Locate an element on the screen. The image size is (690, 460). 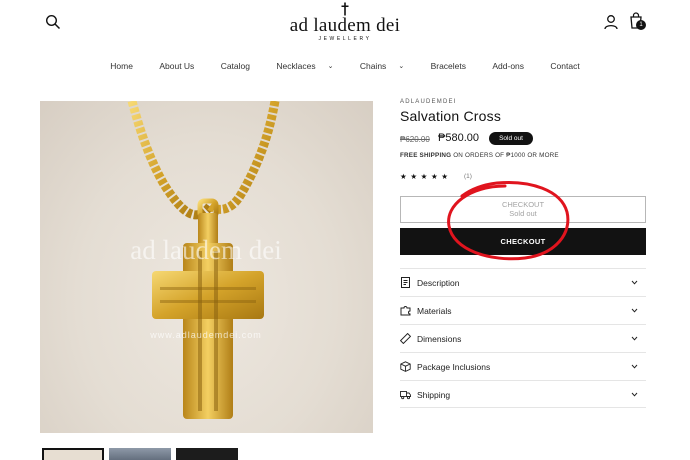
nav-label: Catalog is located at coordinates (235, 66).